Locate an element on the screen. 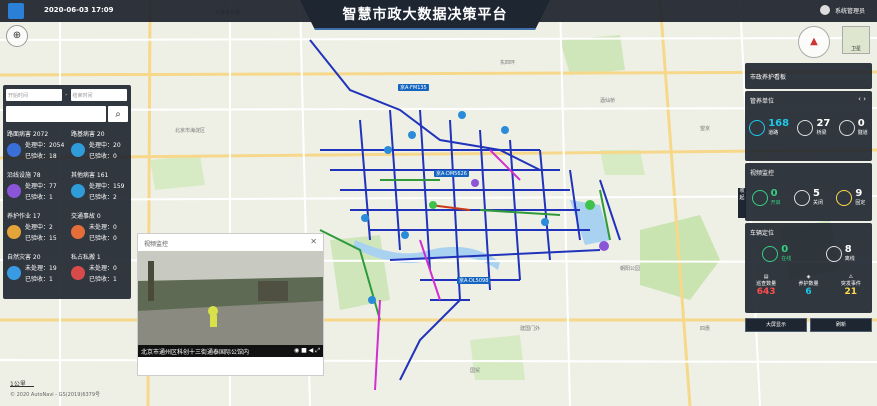  search-input is located at coordinates (56, 114).